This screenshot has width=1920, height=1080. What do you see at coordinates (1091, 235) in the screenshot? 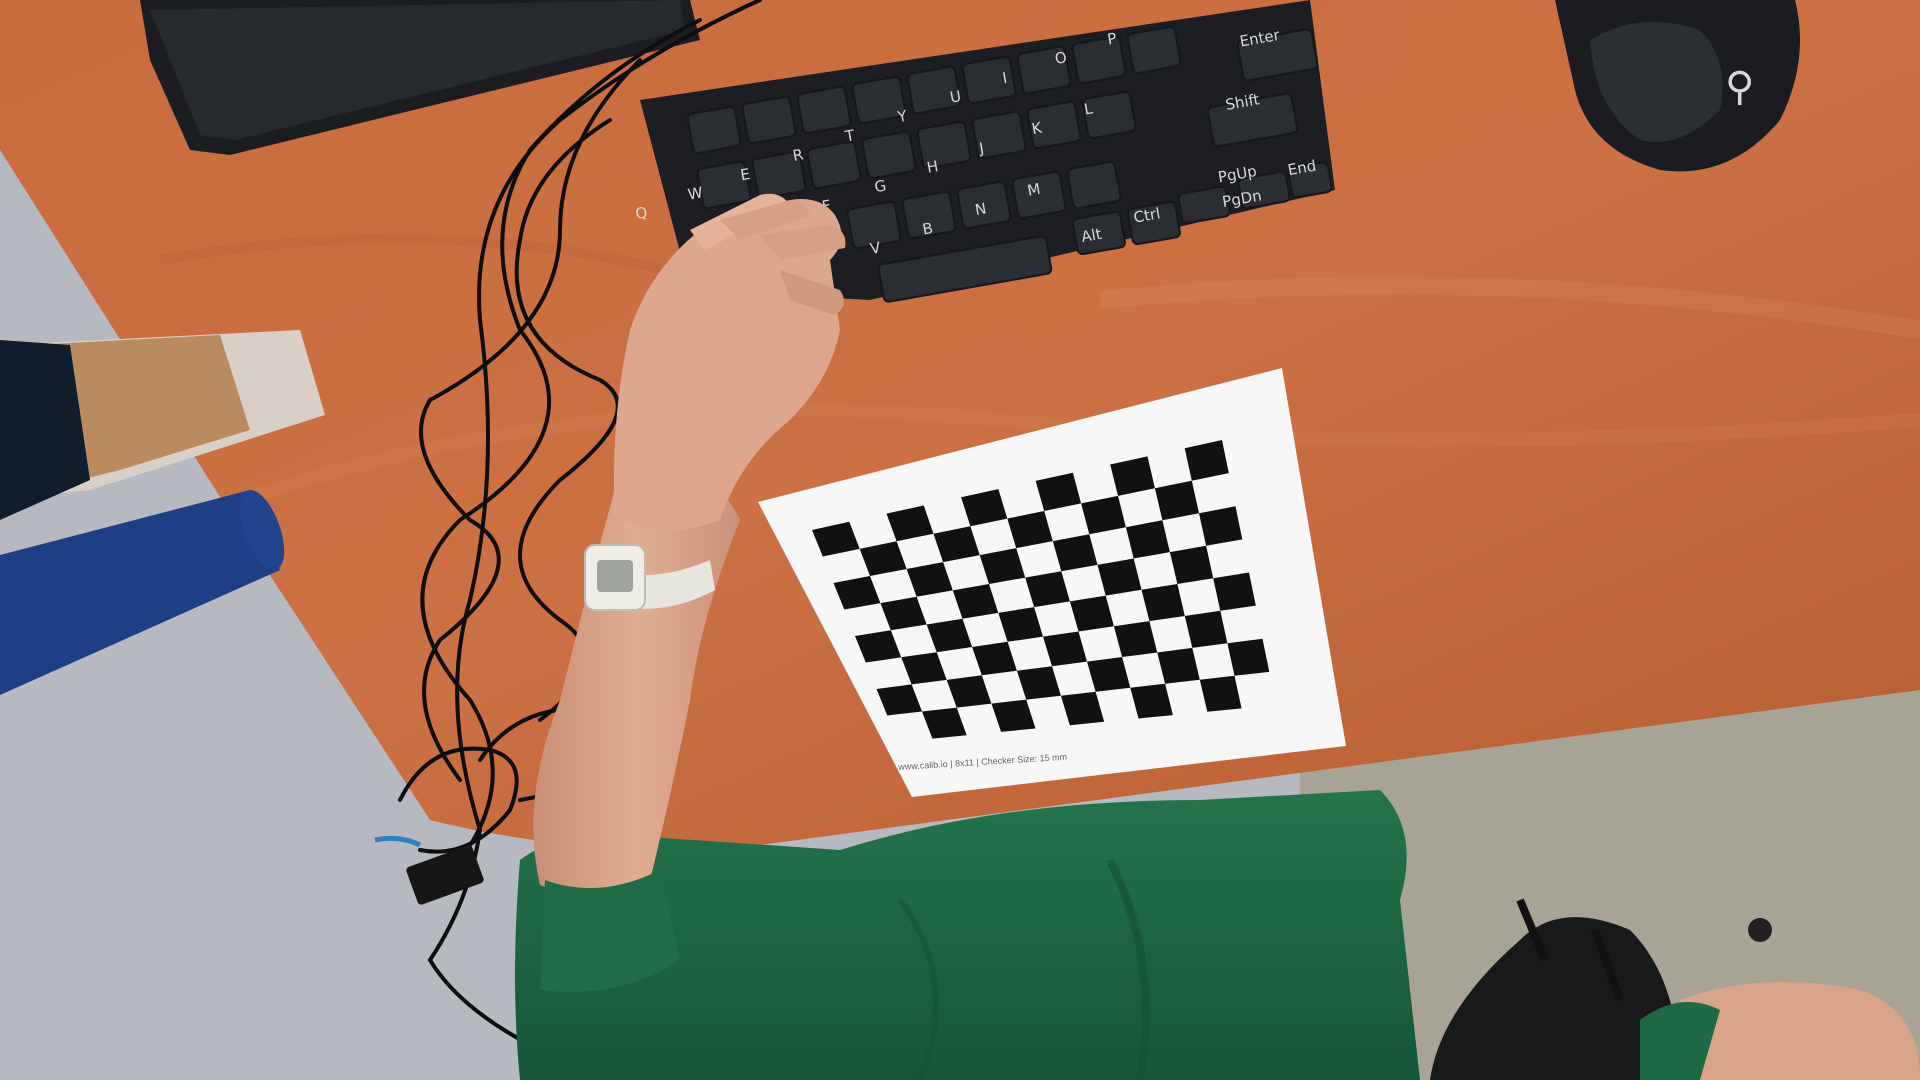
I see `key-alt: Alt` at bounding box center [1091, 235].